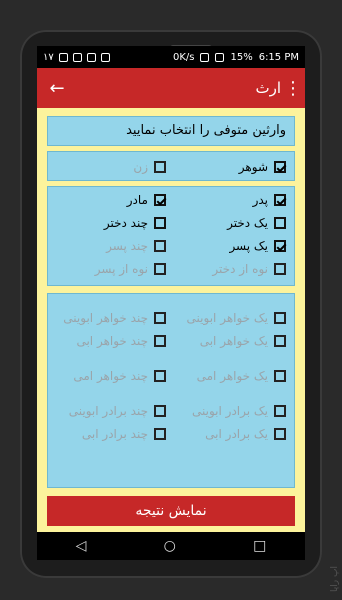  What do you see at coordinates (48, 57) in the screenshot?
I see `status-text-left: ۱۷` at bounding box center [48, 57].